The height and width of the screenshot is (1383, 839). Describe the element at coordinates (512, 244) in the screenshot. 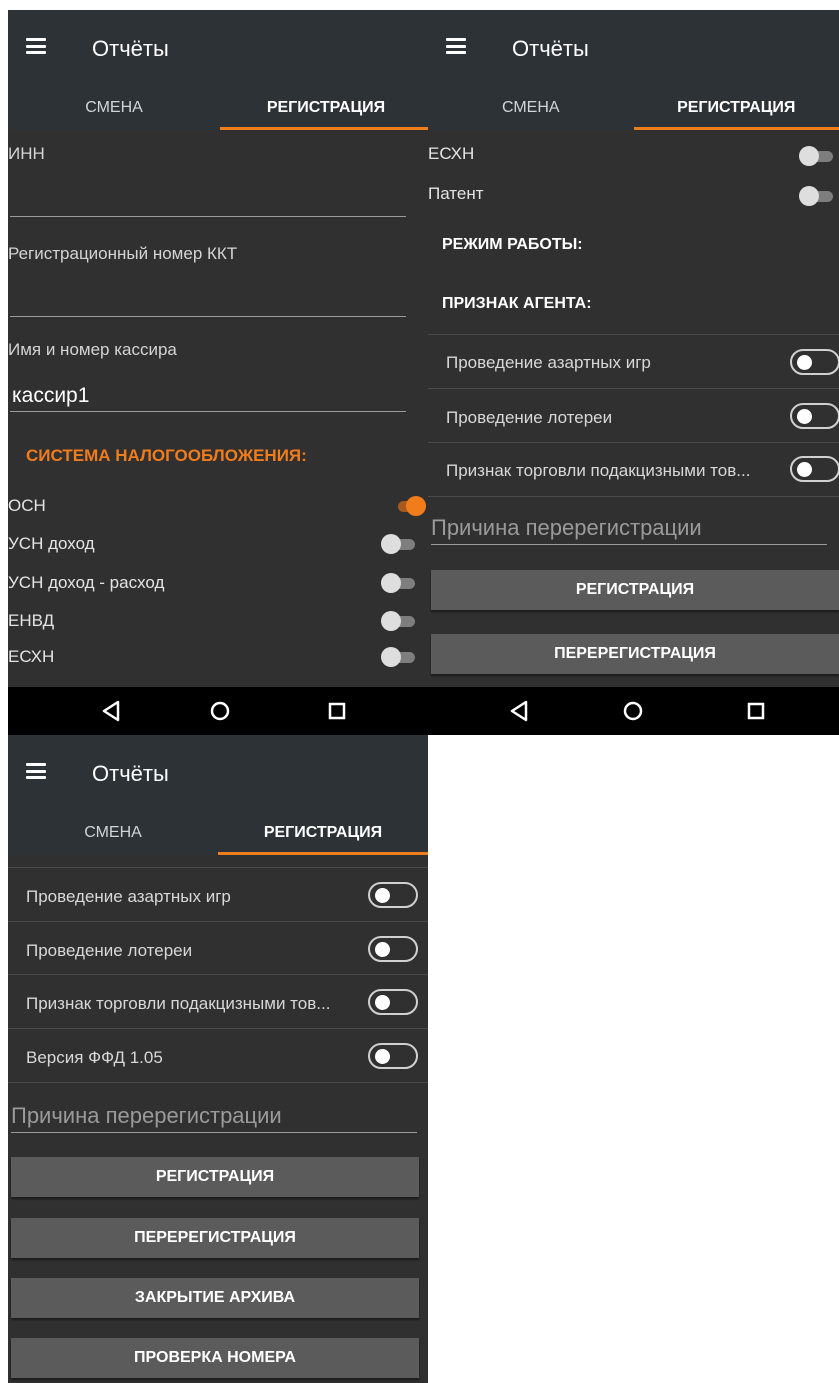

I see `work-mode-title: РЕЖИМ РАБОТЫ:` at that location.